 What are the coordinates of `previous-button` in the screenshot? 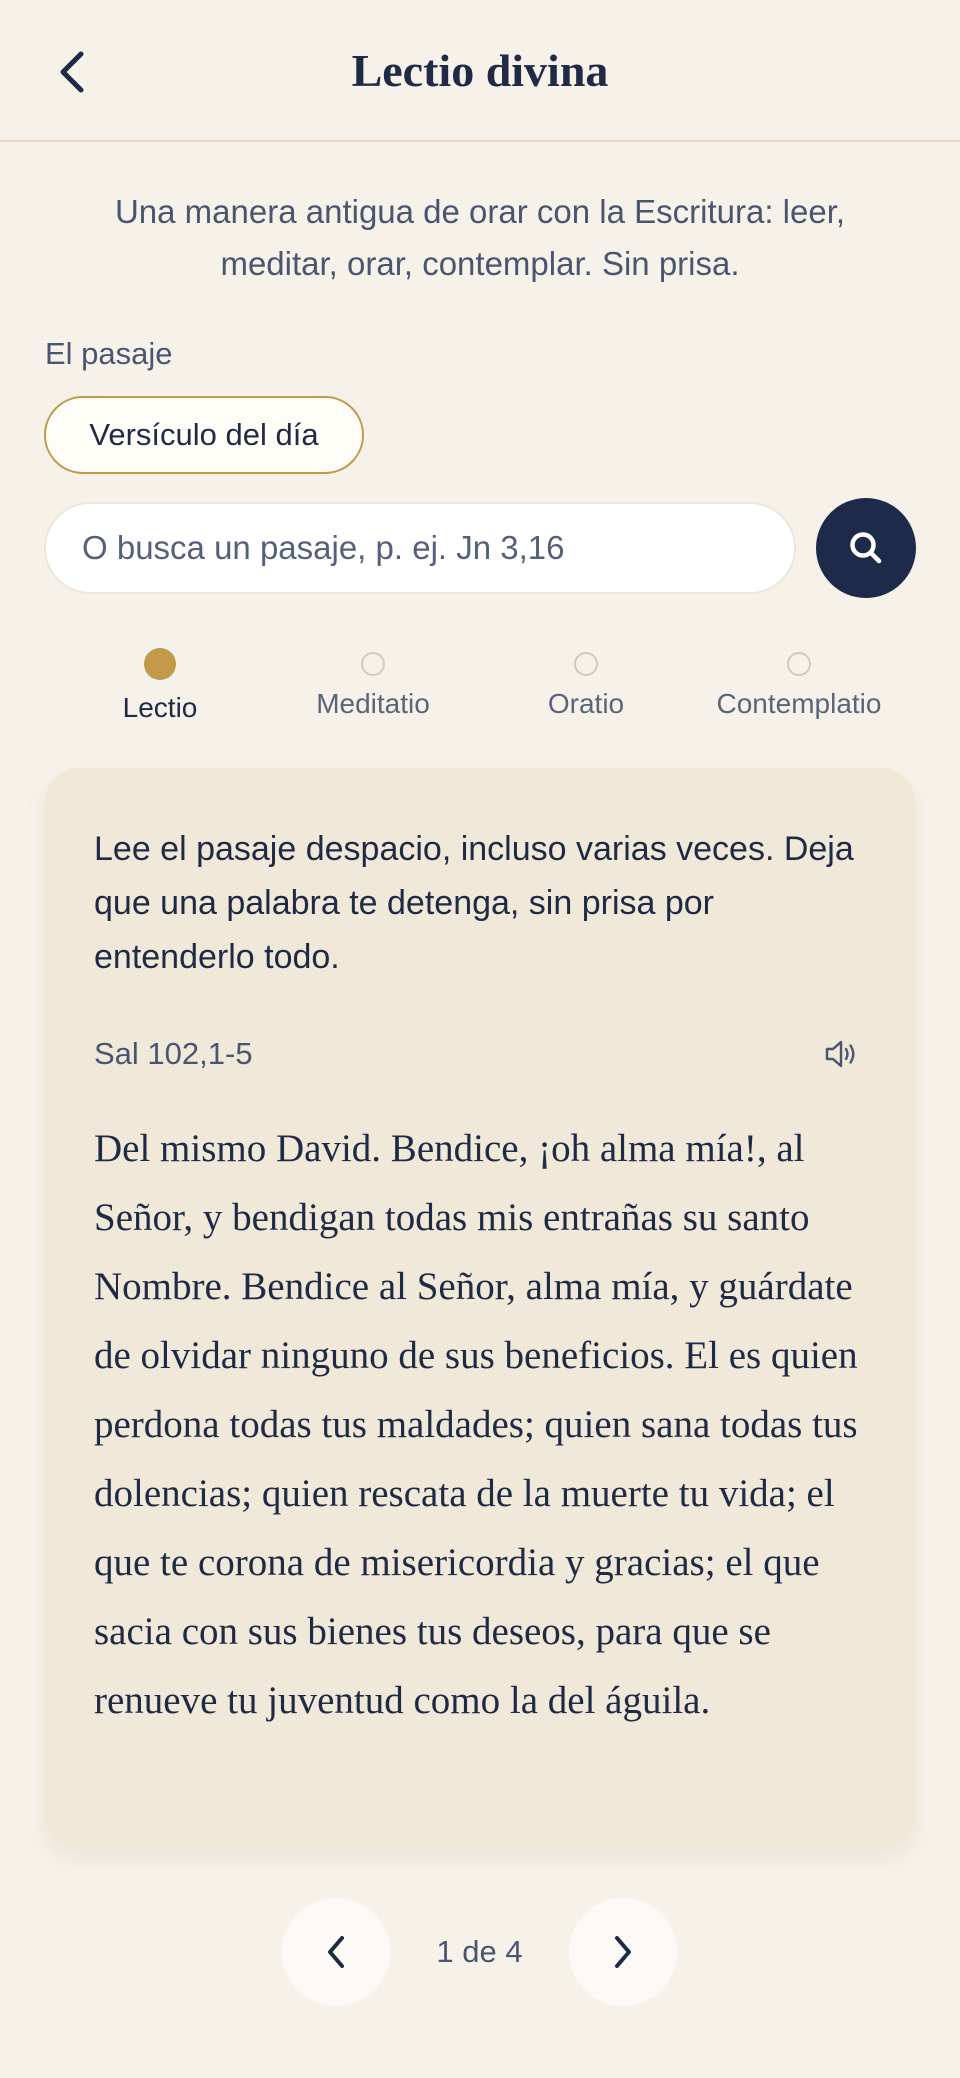 It's located at (336, 1952).